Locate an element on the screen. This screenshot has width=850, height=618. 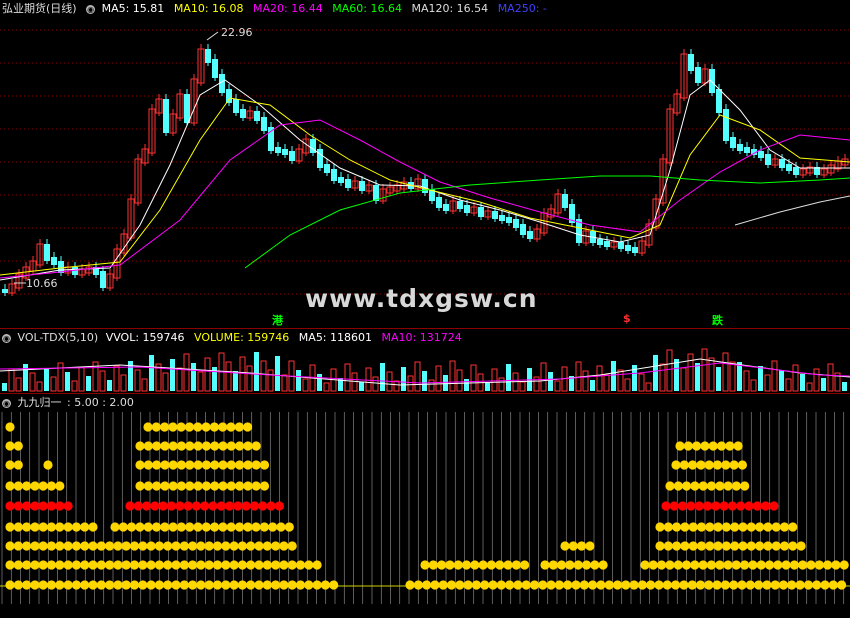
low-price-label: 10.66 is located at coordinates (42, 283).